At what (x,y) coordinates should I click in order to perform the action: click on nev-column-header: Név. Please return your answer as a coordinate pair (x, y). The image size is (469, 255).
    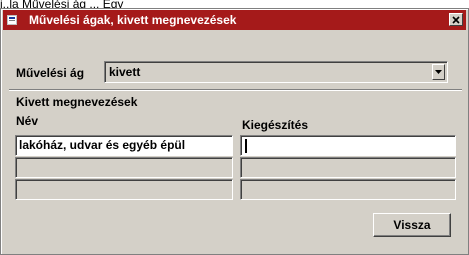
    Looking at the image, I should click on (27, 121).